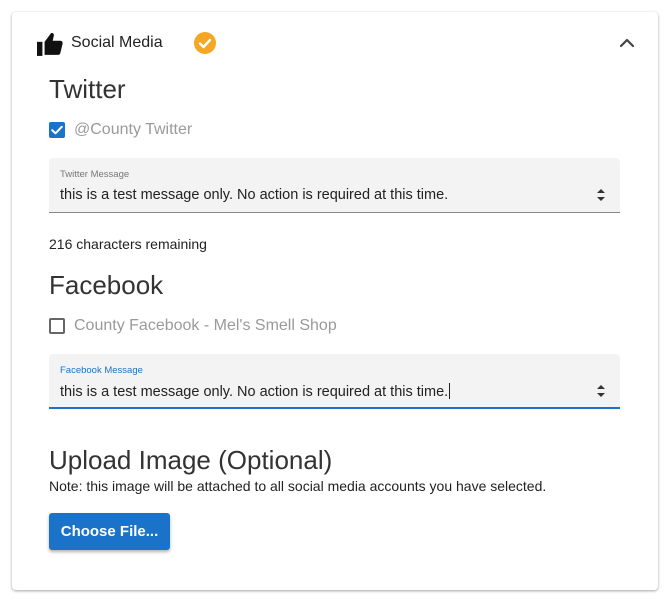 This screenshot has width=670, height=606. I want to click on checkbox-checked-icon, so click(57, 130).